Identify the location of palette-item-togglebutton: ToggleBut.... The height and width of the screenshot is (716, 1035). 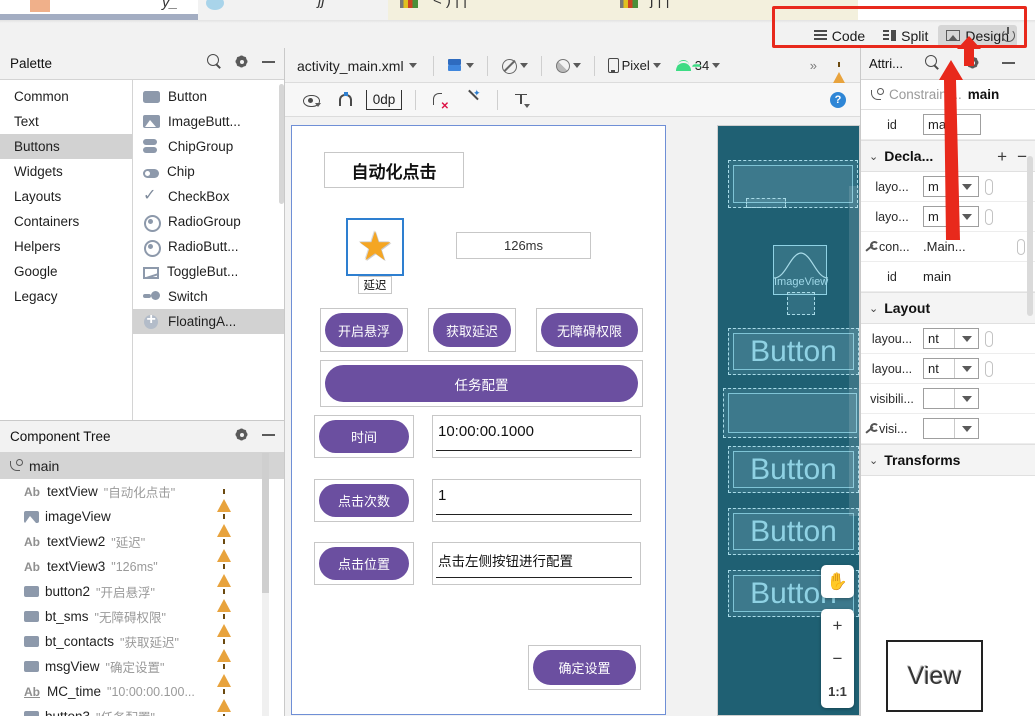
(208, 271).